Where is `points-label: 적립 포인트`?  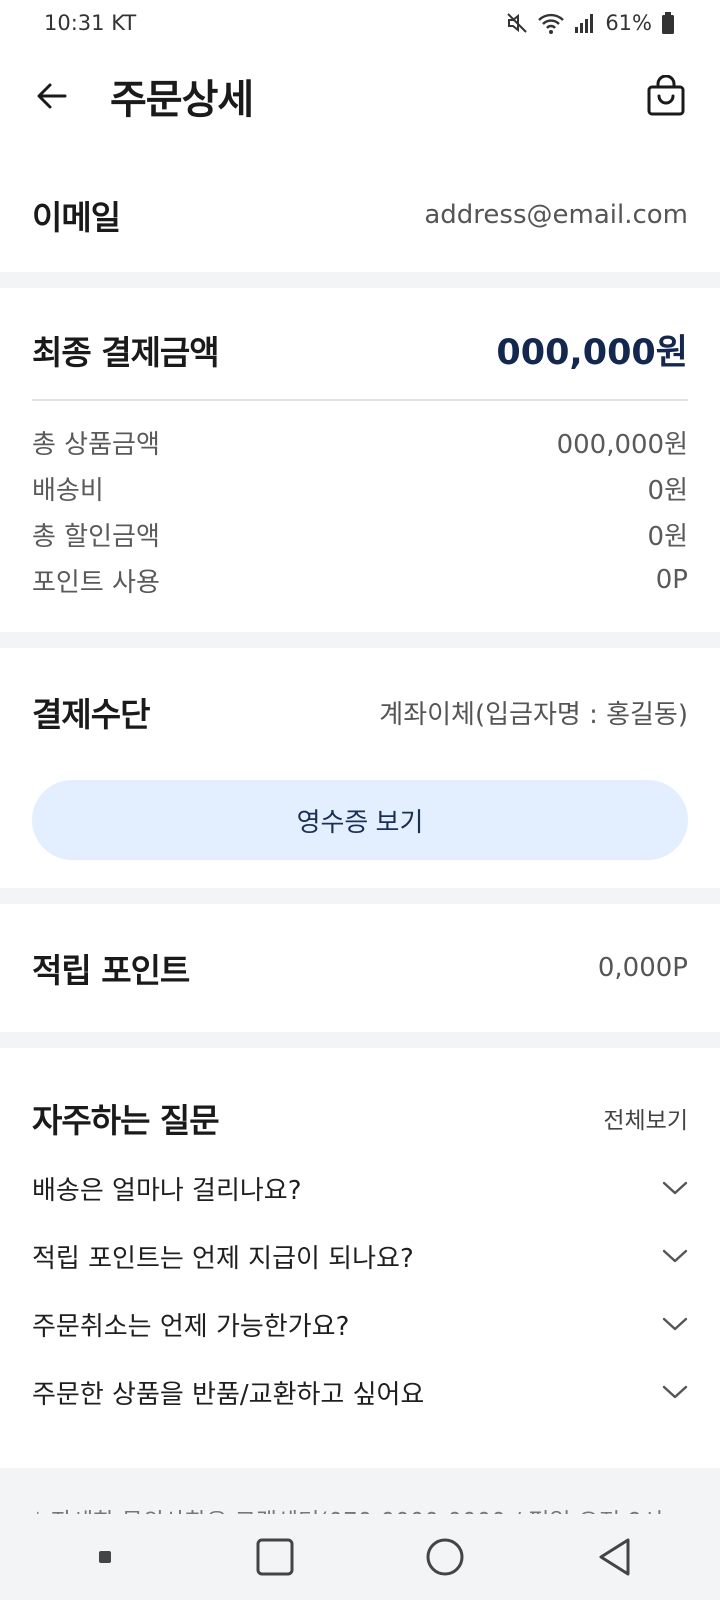 points-label: 적립 포인트 is located at coordinates (111, 970).